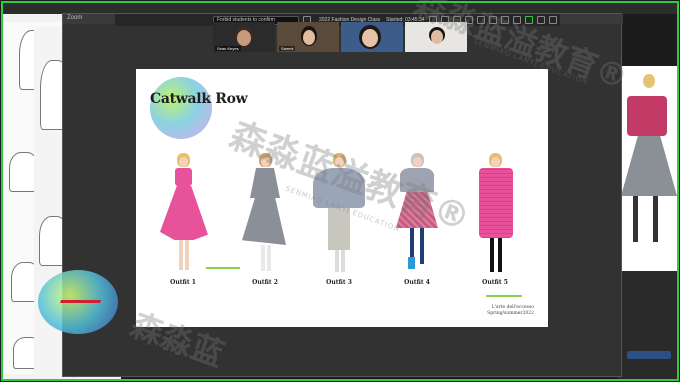  Describe the element at coordinates (495, 282) in the screenshot. I see `outfit-label: Outfit 5` at that location.